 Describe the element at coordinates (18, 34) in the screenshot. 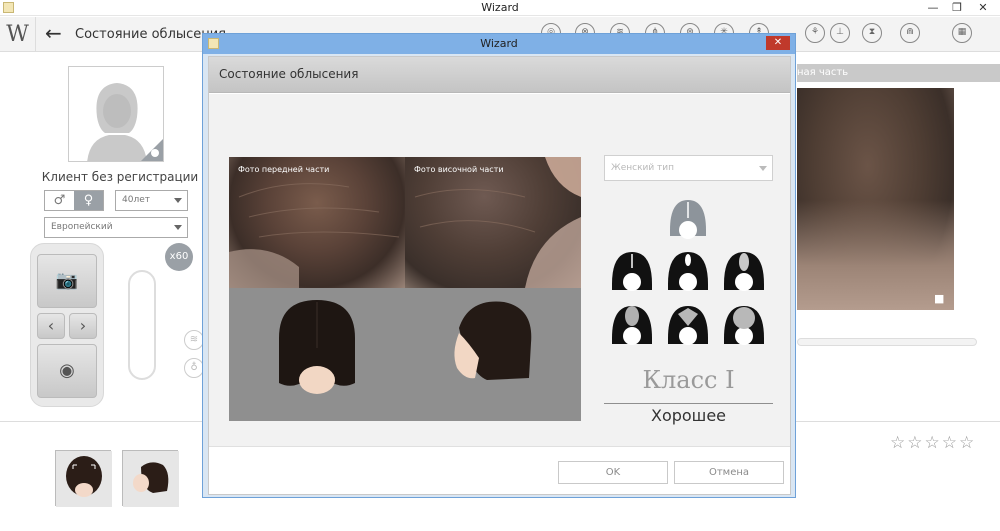

I see `logo: W` at that location.